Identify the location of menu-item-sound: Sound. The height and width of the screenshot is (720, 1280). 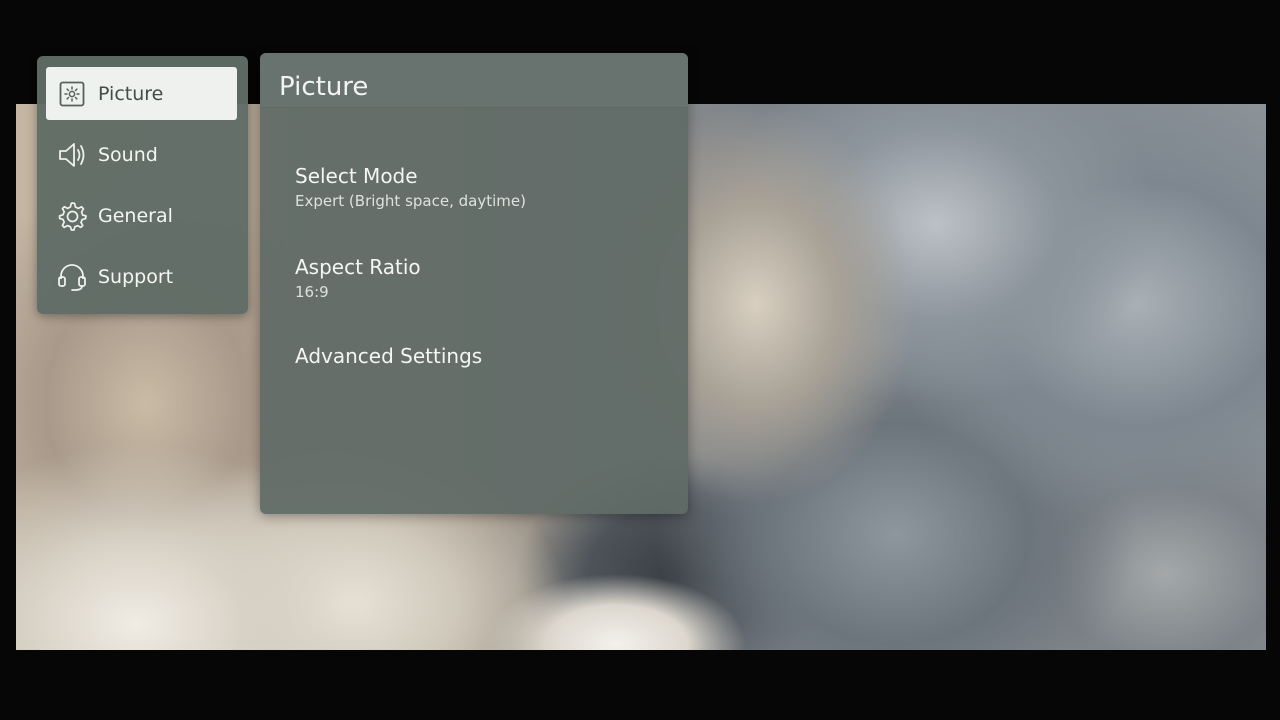
(141, 154).